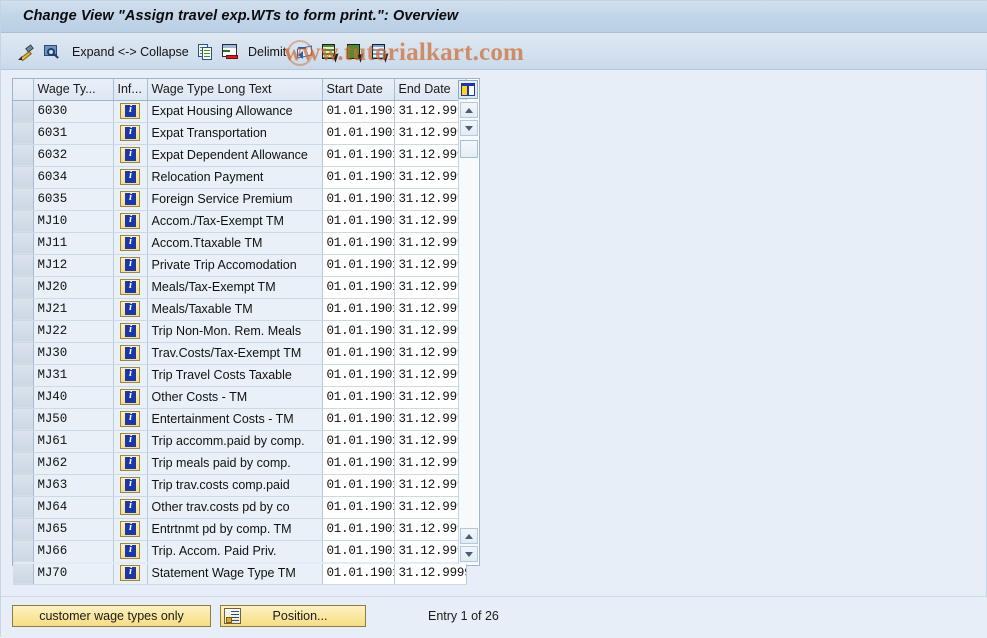 The width and height of the screenshot is (987, 638). What do you see at coordinates (73, 199) in the screenshot?
I see `cell-wage-type: 6035` at bounding box center [73, 199].